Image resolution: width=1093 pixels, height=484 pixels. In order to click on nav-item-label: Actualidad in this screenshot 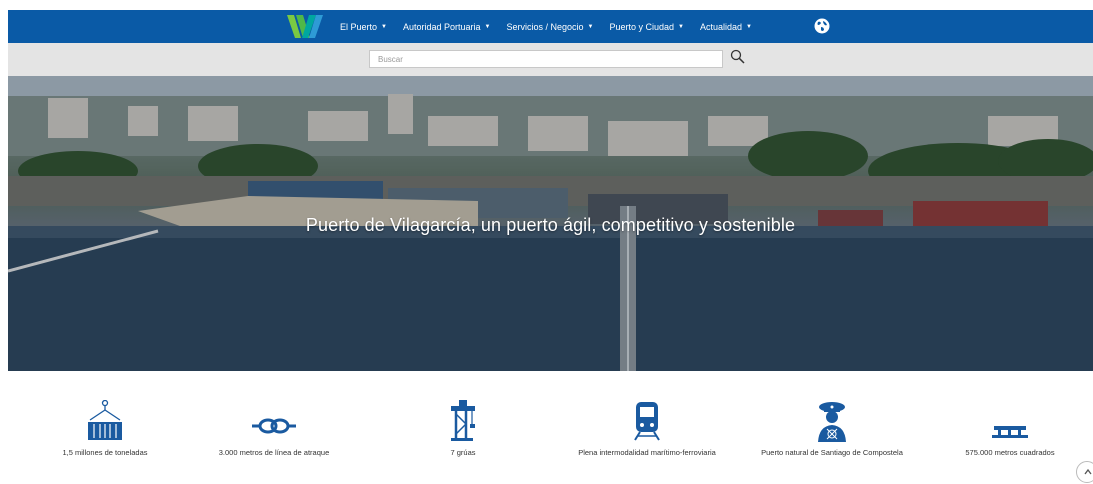, I will do `click(721, 26)`.